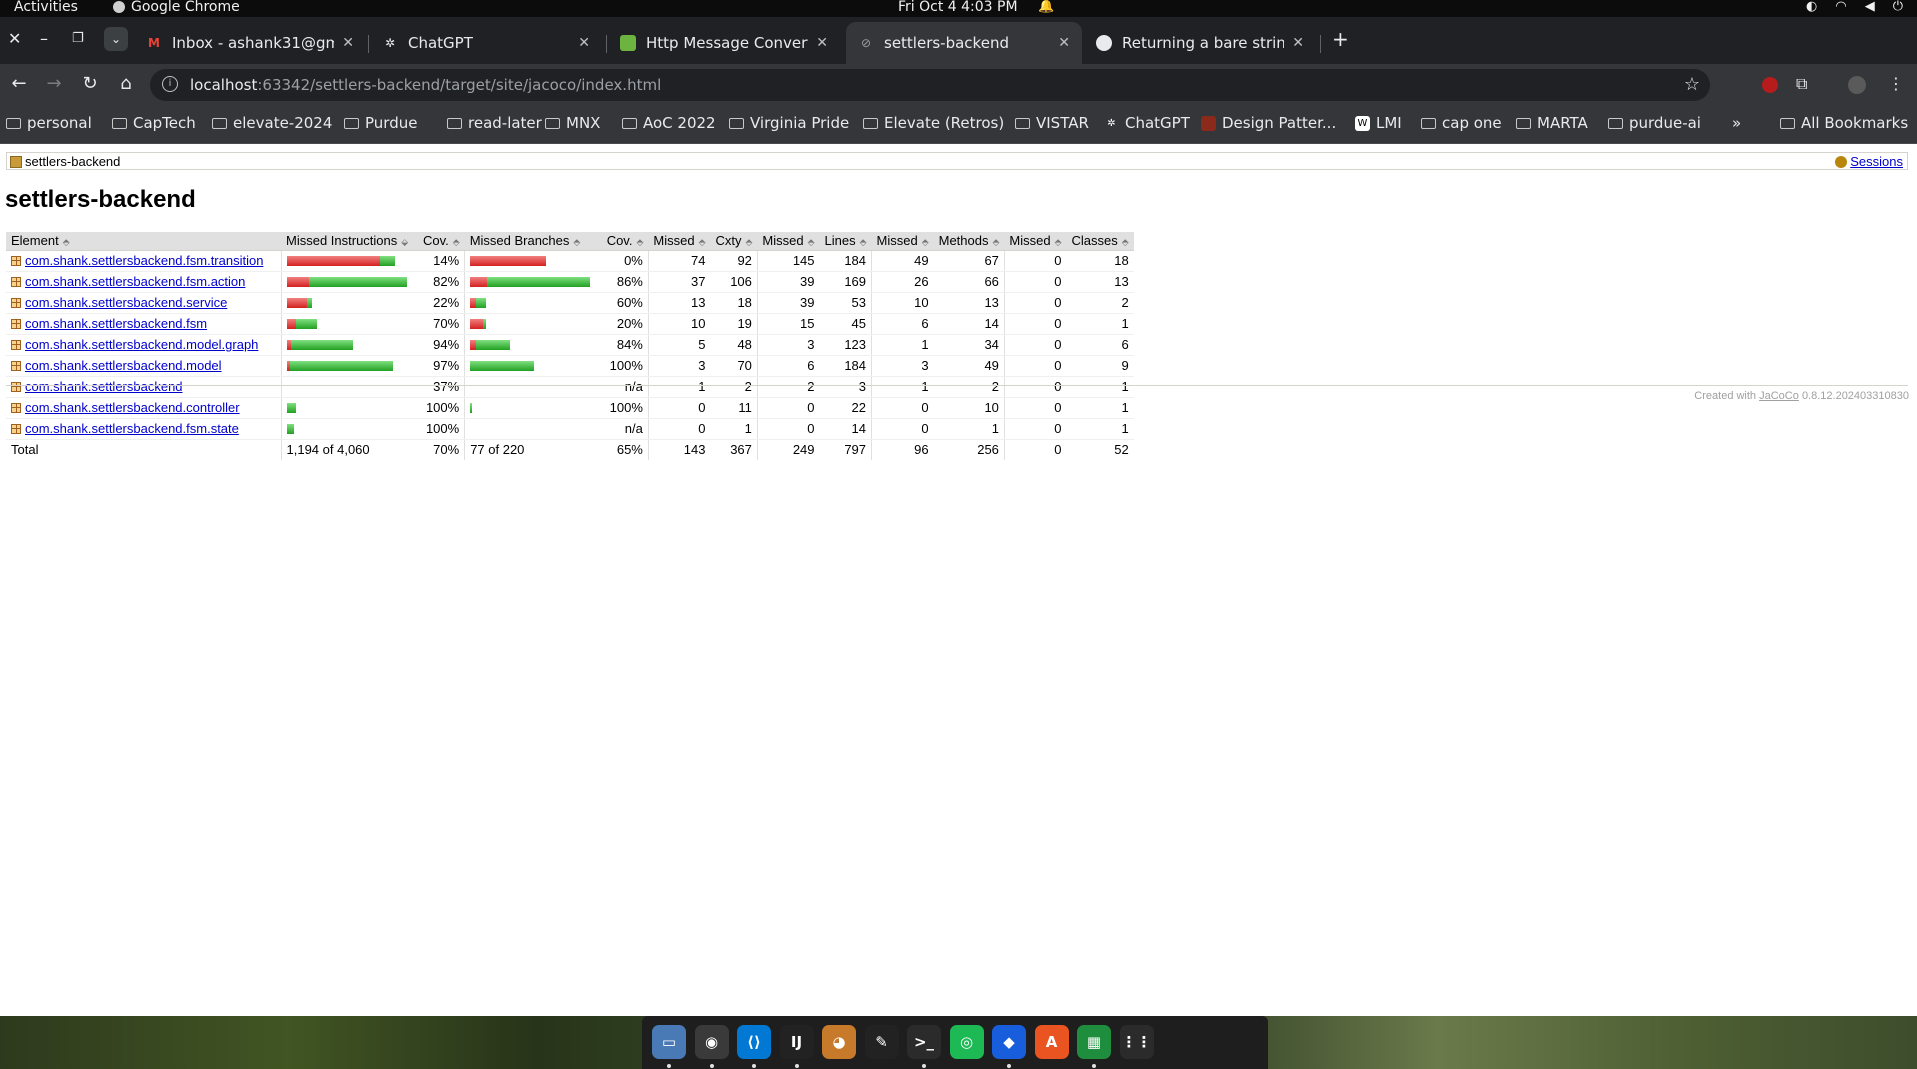  Describe the element at coordinates (44, 38) in the screenshot. I see `minimize-window-icon: –` at that location.